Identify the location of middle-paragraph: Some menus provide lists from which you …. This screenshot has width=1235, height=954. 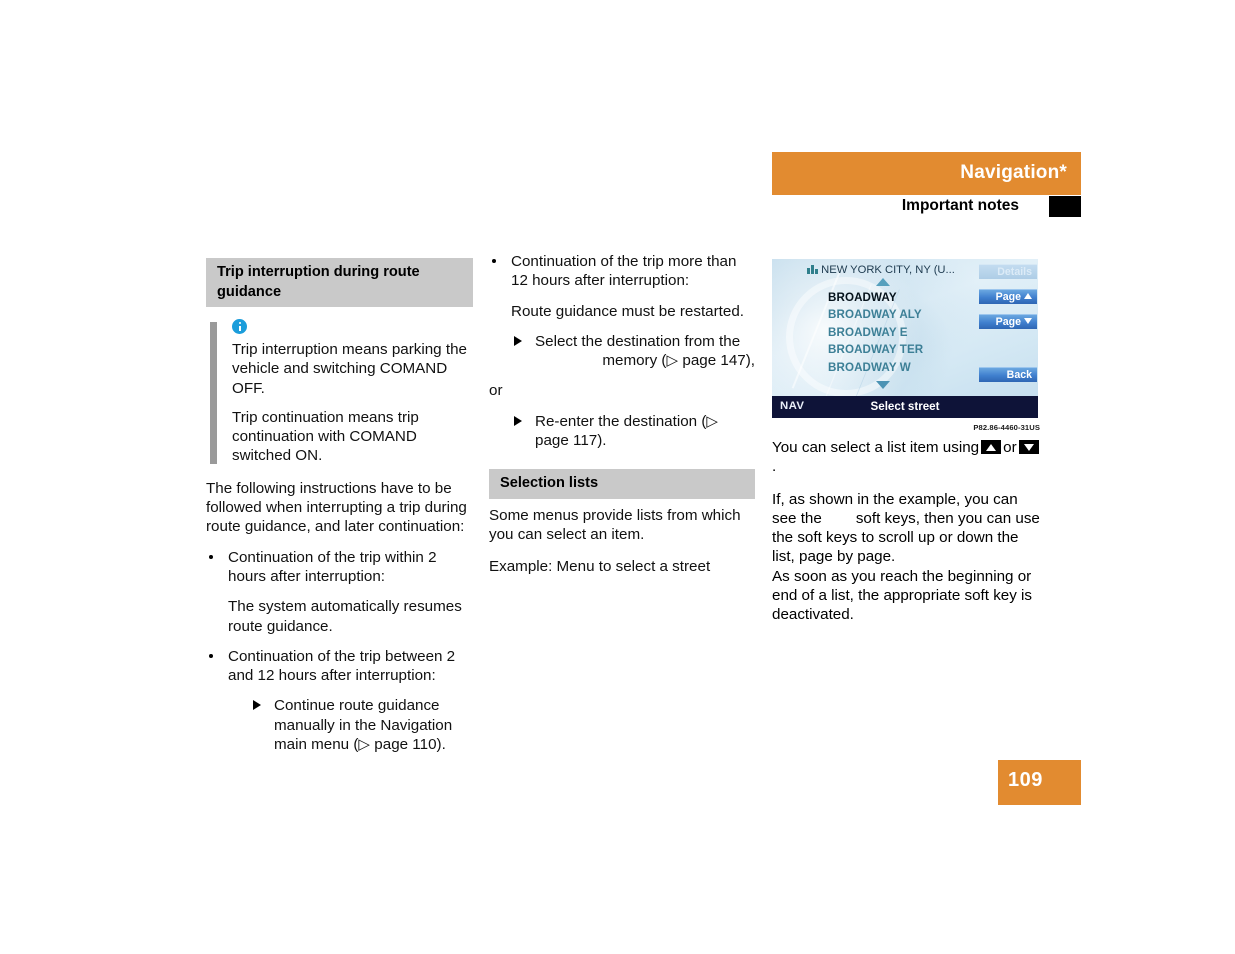
(615, 525).